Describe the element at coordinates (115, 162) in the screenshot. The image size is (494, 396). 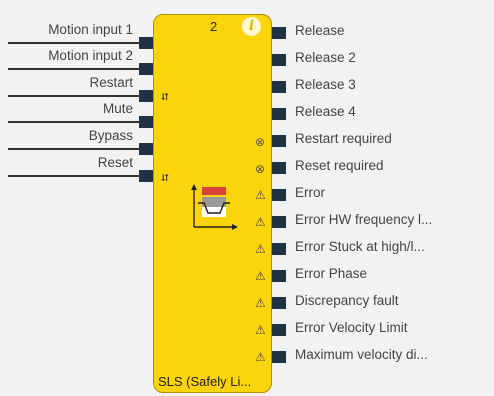
I see `input-label: Reset` at that location.